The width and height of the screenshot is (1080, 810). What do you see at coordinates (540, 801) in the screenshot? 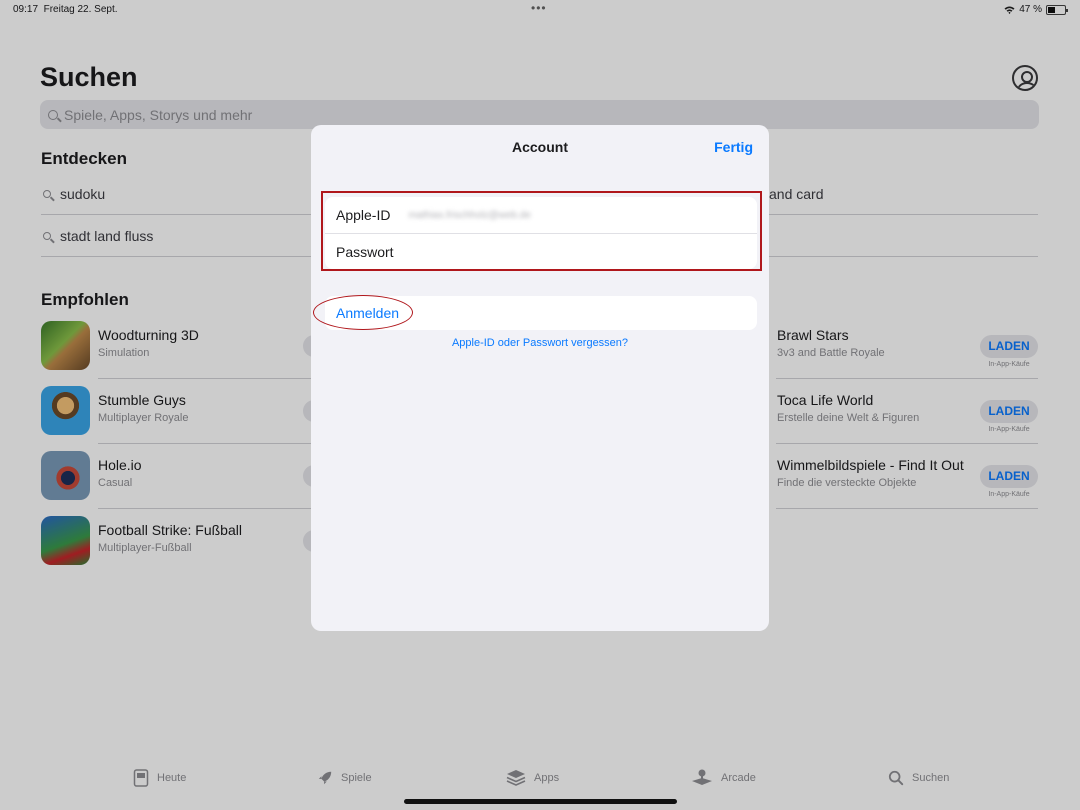
I see `home-indicator` at bounding box center [540, 801].